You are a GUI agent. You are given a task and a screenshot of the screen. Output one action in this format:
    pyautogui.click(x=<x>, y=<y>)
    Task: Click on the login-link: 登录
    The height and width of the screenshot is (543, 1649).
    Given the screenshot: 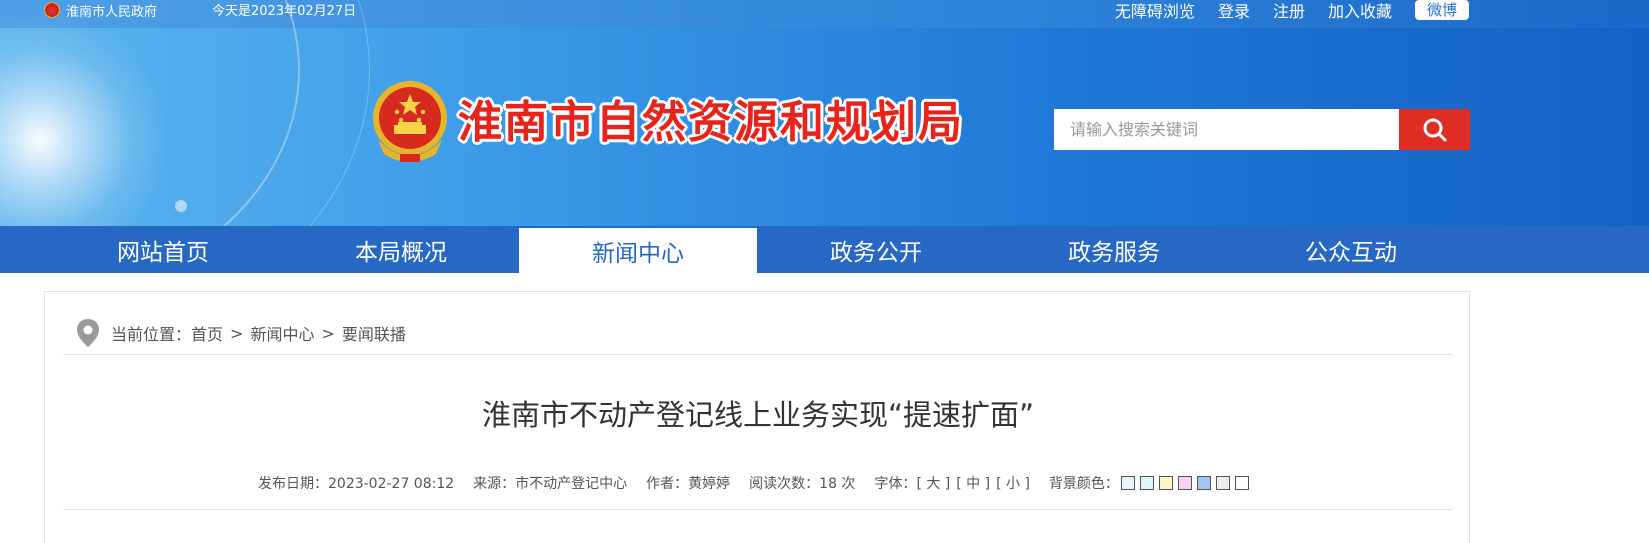 What is the action you would take?
    pyautogui.click(x=1234, y=11)
    